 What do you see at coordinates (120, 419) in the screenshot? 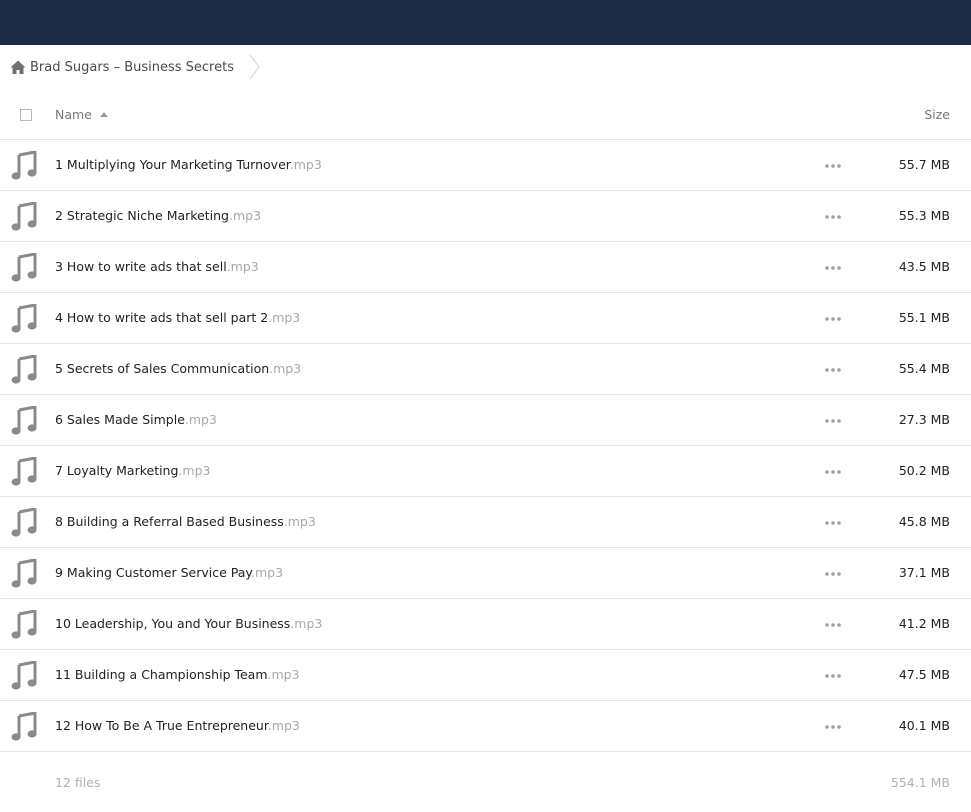
I see `file-name-base: 6 Sales Made Simple` at bounding box center [120, 419].